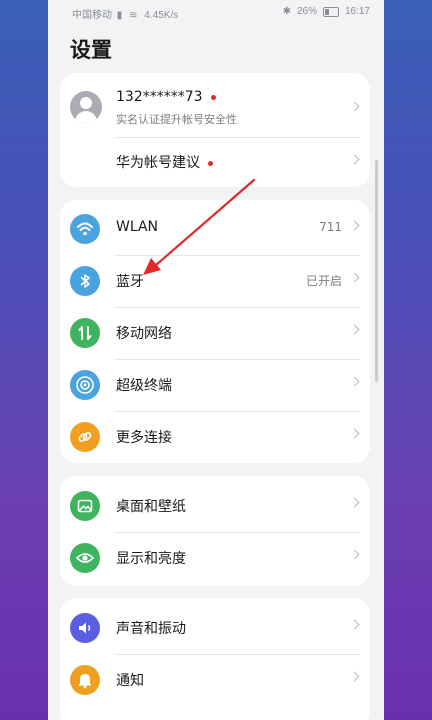  Describe the element at coordinates (199, 226) in the screenshot. I see `annotation-arrow` at that location.